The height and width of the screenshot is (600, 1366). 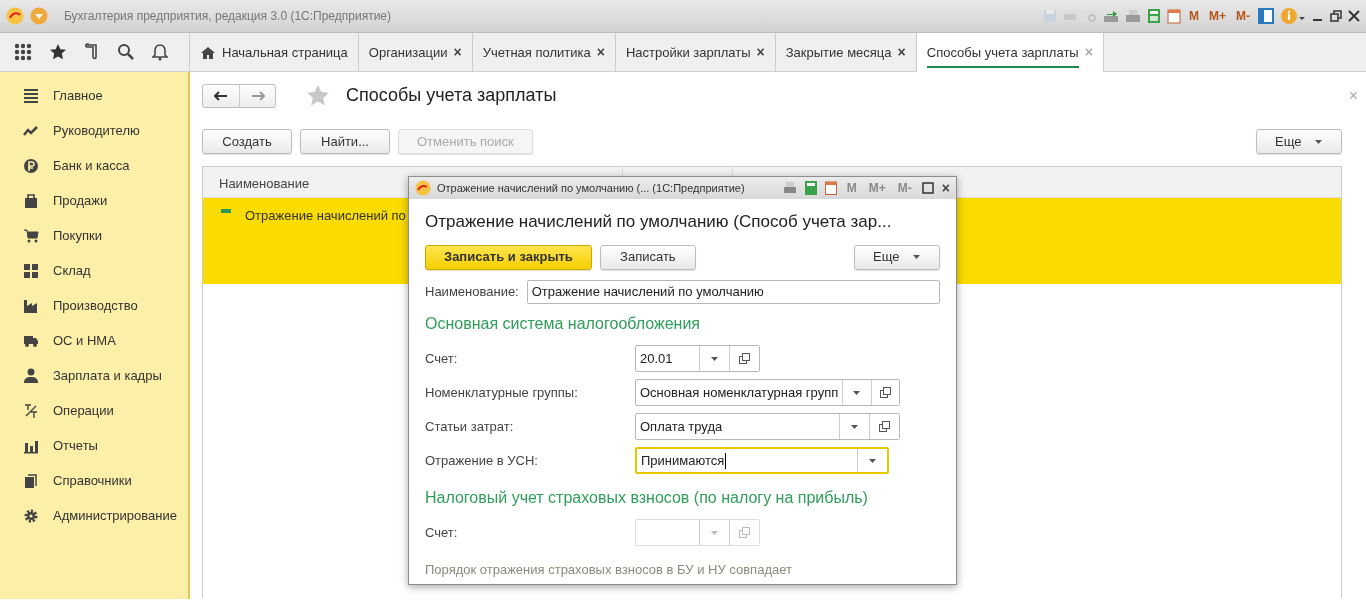 What do you see at coordinates (470, 426) in the screenshot?
I see `field-label: Статьи затрат:` at bounding box center [470, 426].